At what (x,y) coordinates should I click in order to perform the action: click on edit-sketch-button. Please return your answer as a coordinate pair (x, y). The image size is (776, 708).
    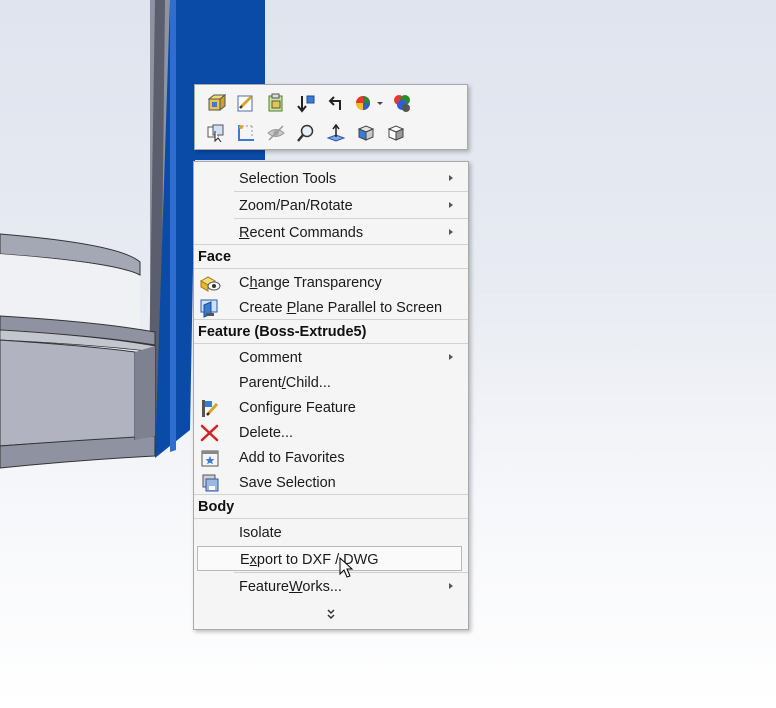
    Looking at the image, I should click on (246, 103).